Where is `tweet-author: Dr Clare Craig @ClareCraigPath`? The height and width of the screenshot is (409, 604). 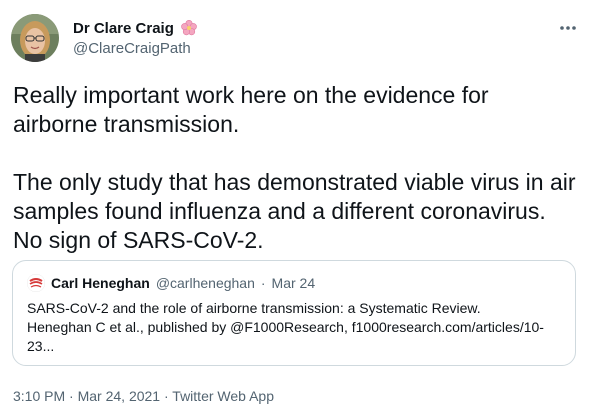 tweet-author: Dr Clare Craig @ClareCraigPath is located at coordinates (135, 37).